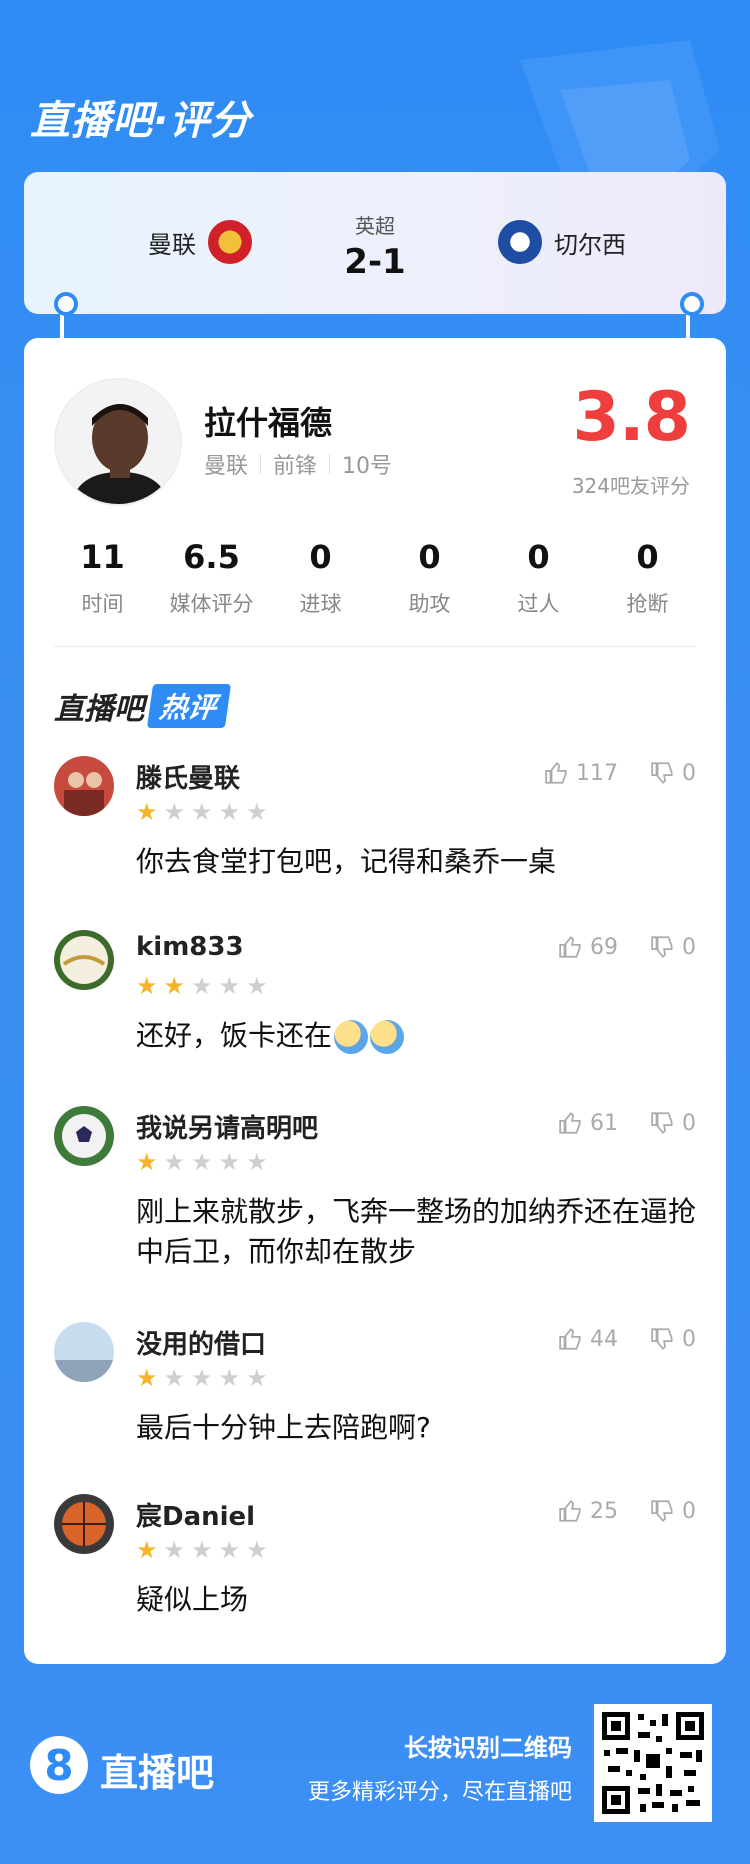 This screenshot has height=1864, width=750. Describe the element at coordinates (190, 947) in the screenshot. I see `comment-username: kim833` at that location.